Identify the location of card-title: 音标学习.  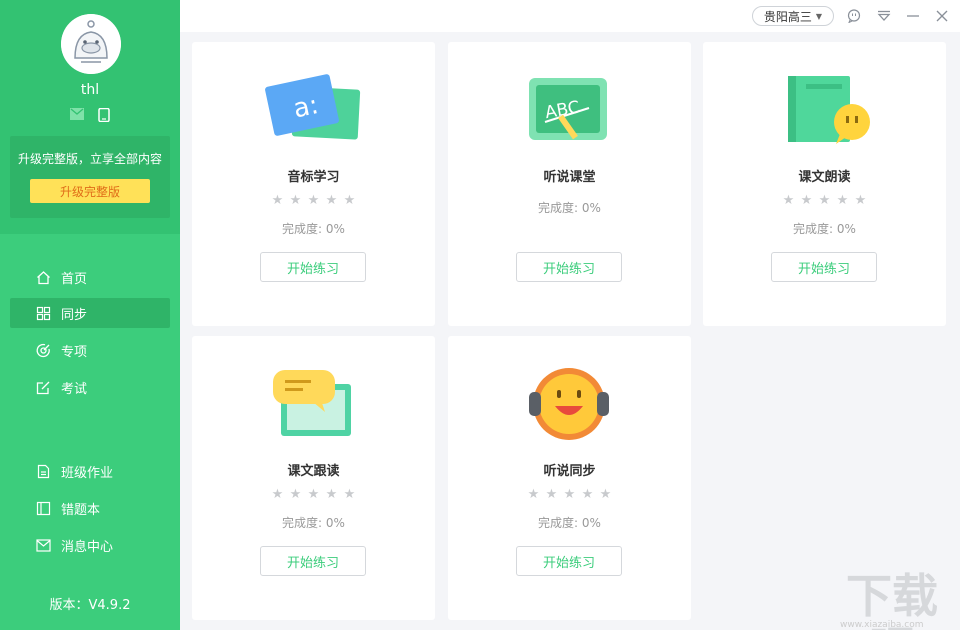
(313, 177).